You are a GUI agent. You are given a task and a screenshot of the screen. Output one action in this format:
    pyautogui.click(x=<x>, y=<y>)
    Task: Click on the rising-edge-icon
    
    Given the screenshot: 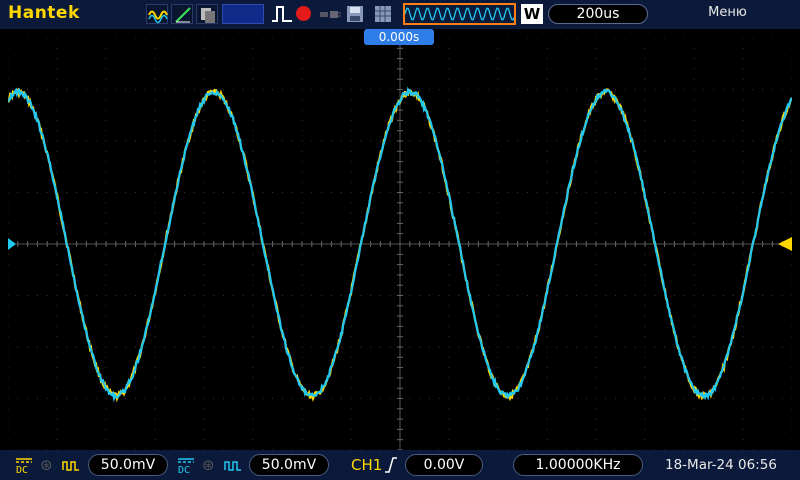 What is the action you would take?
    pyautogui.click(x=391, y=465)
    